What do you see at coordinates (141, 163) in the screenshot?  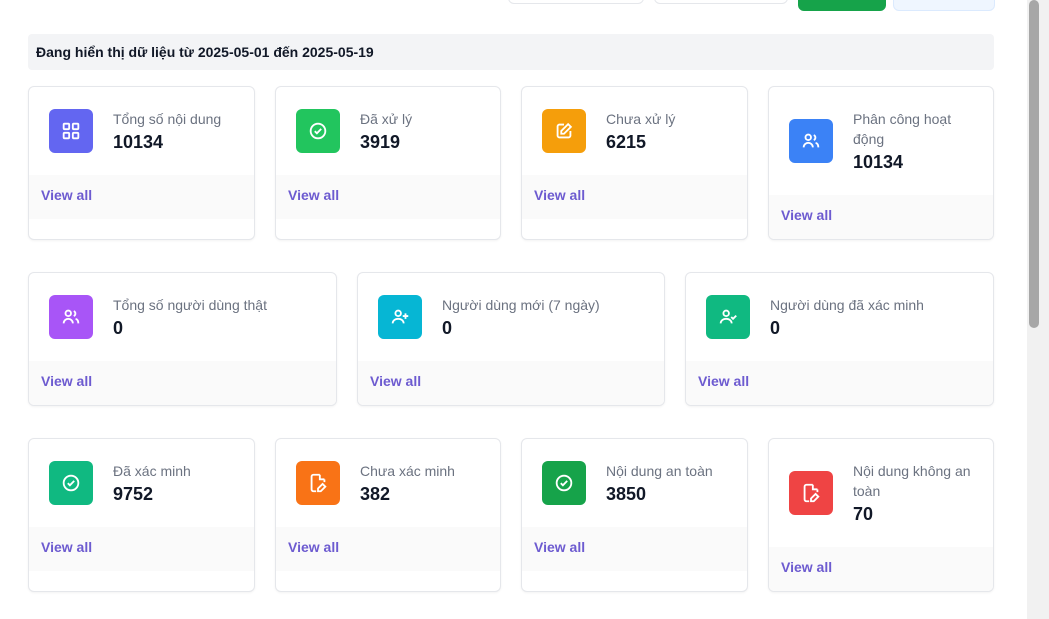 I see `card-total-content: Tổng số nội dung 10134 View all` at bounding box center [141, 163].